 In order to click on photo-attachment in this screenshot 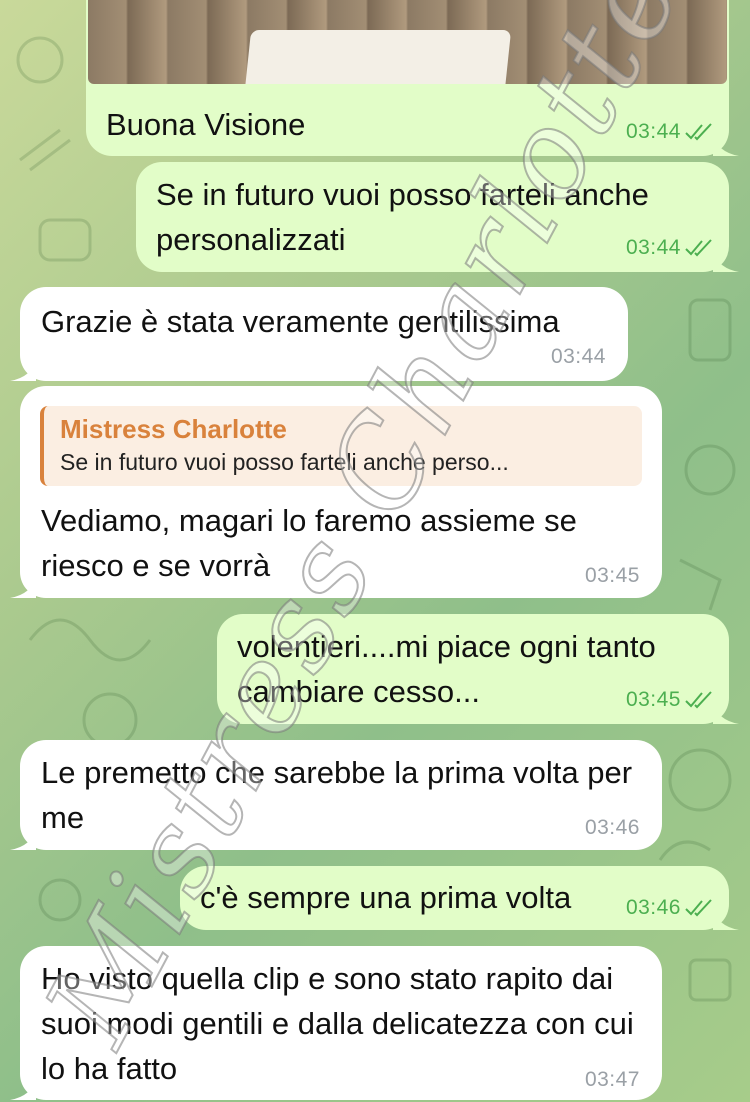, I will do `click(407, 42)`.